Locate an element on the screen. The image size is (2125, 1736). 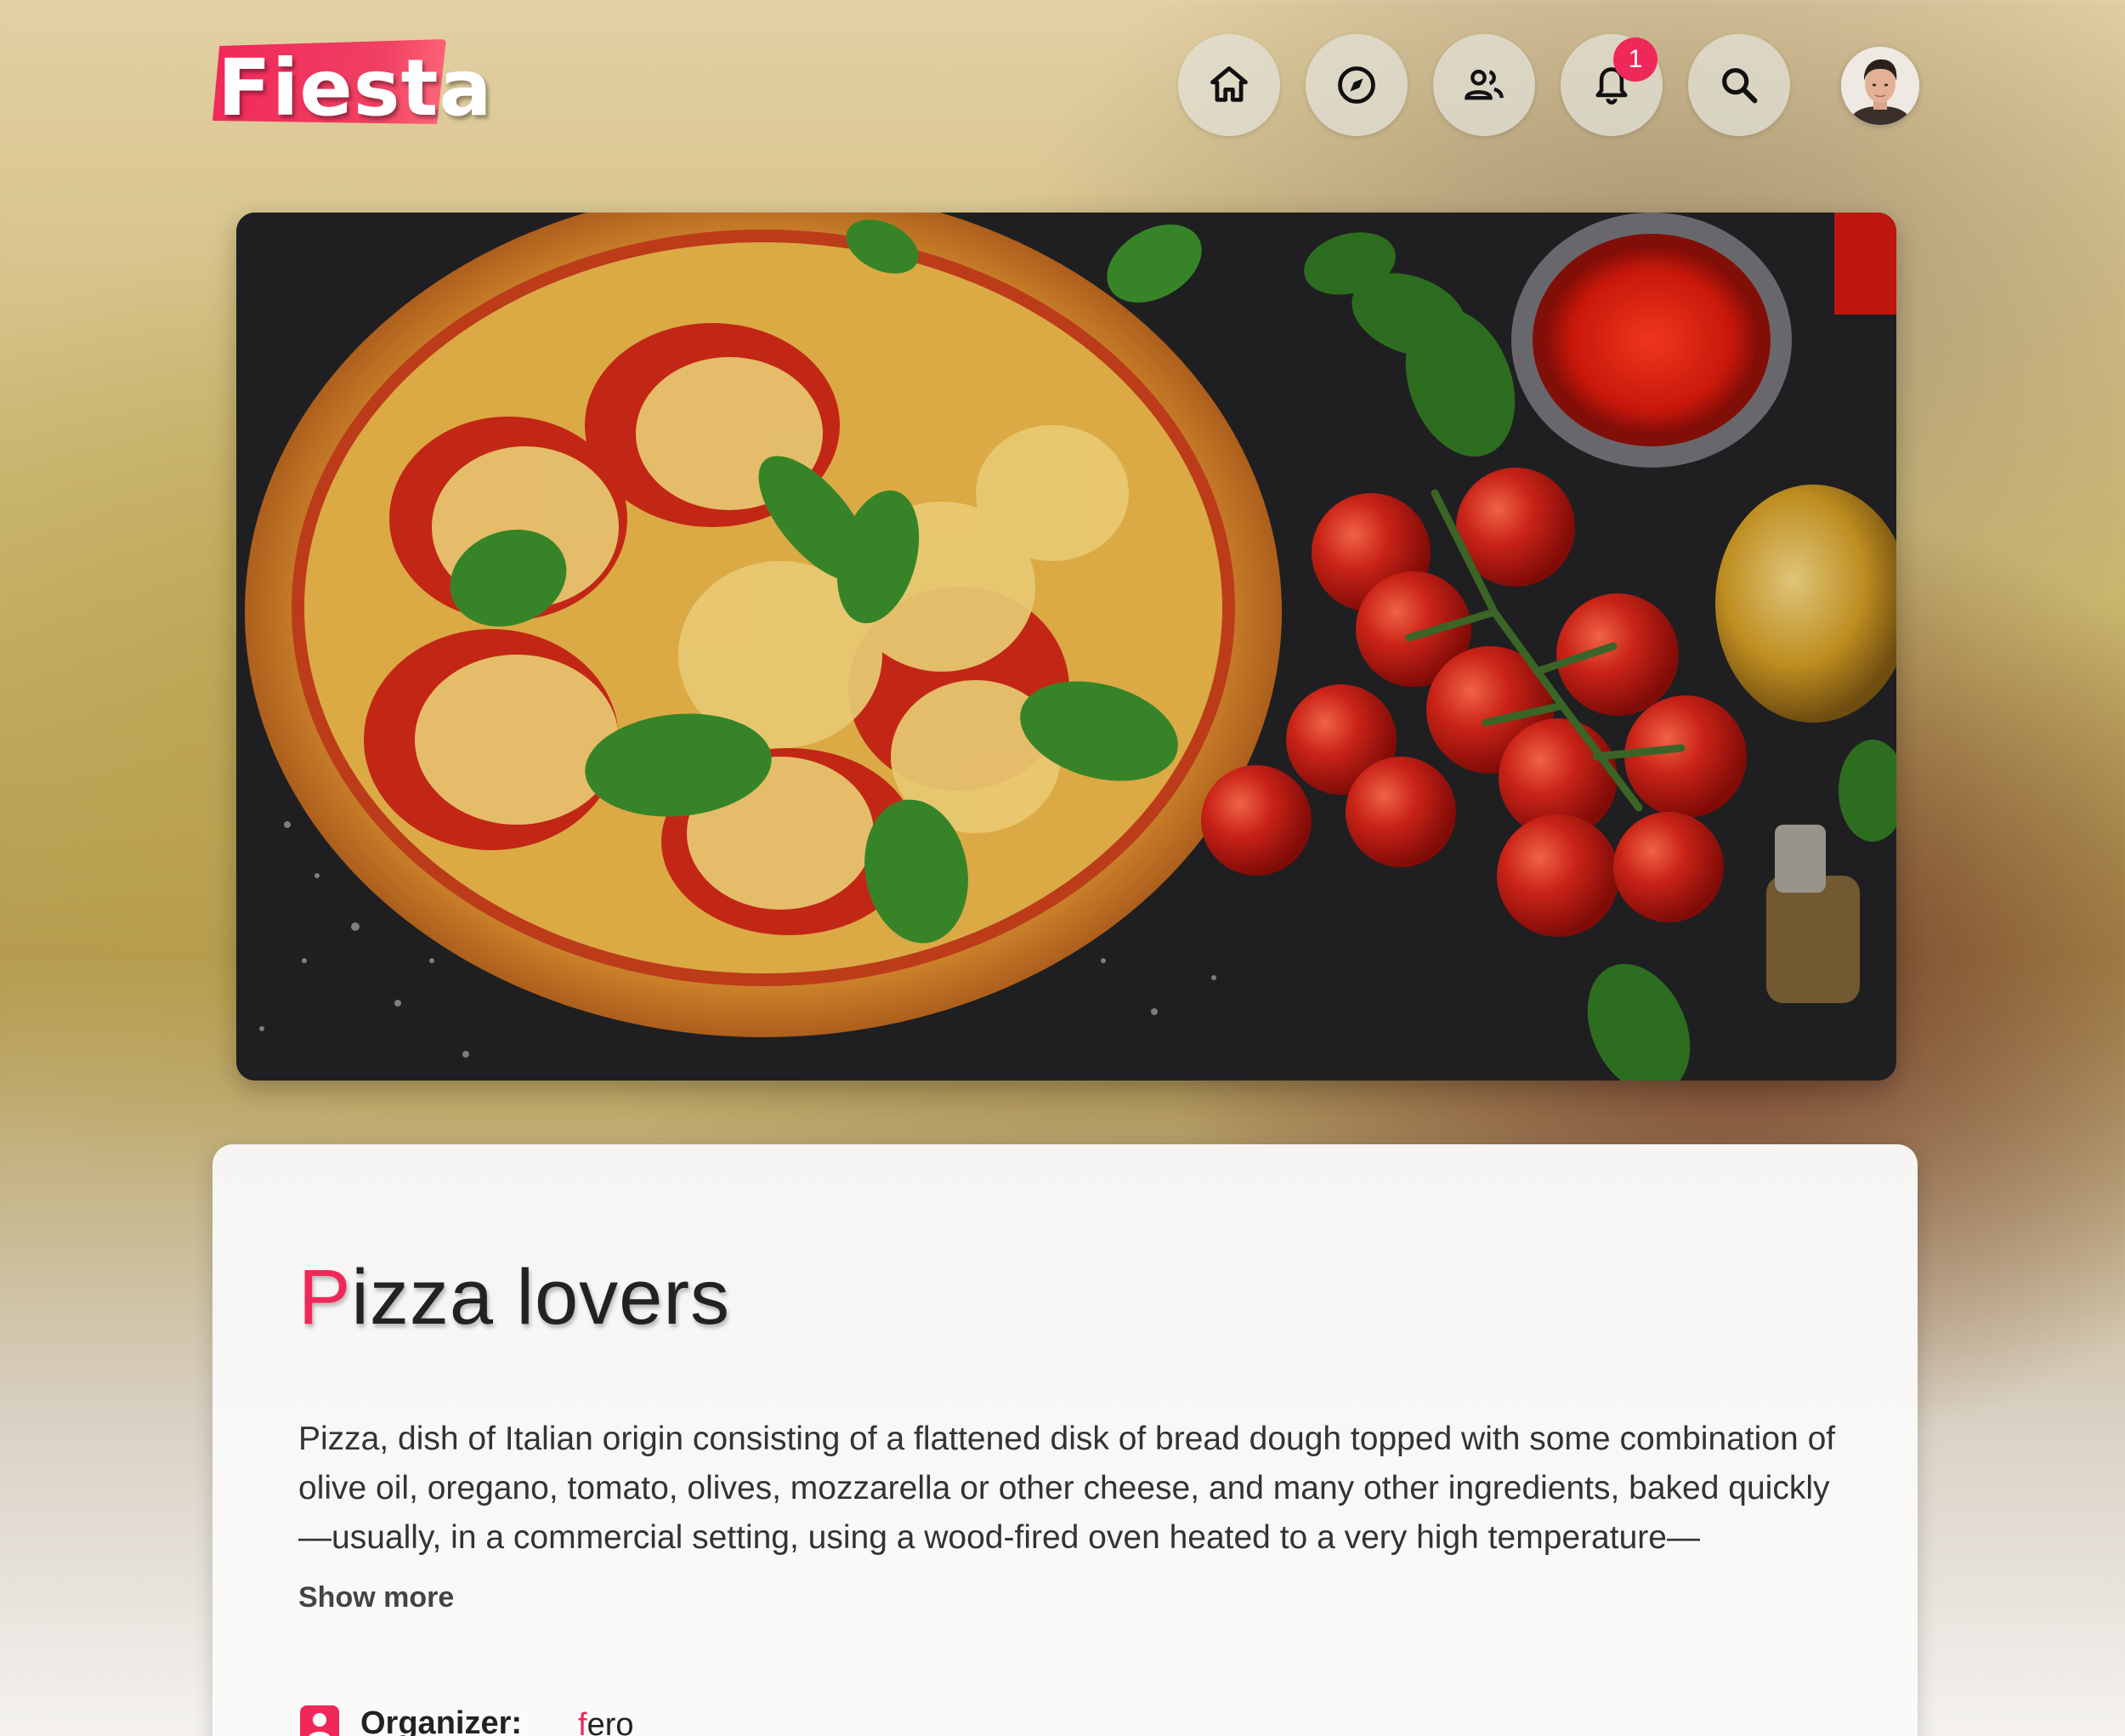
avatar-image is located at coordinates (1880, 86).